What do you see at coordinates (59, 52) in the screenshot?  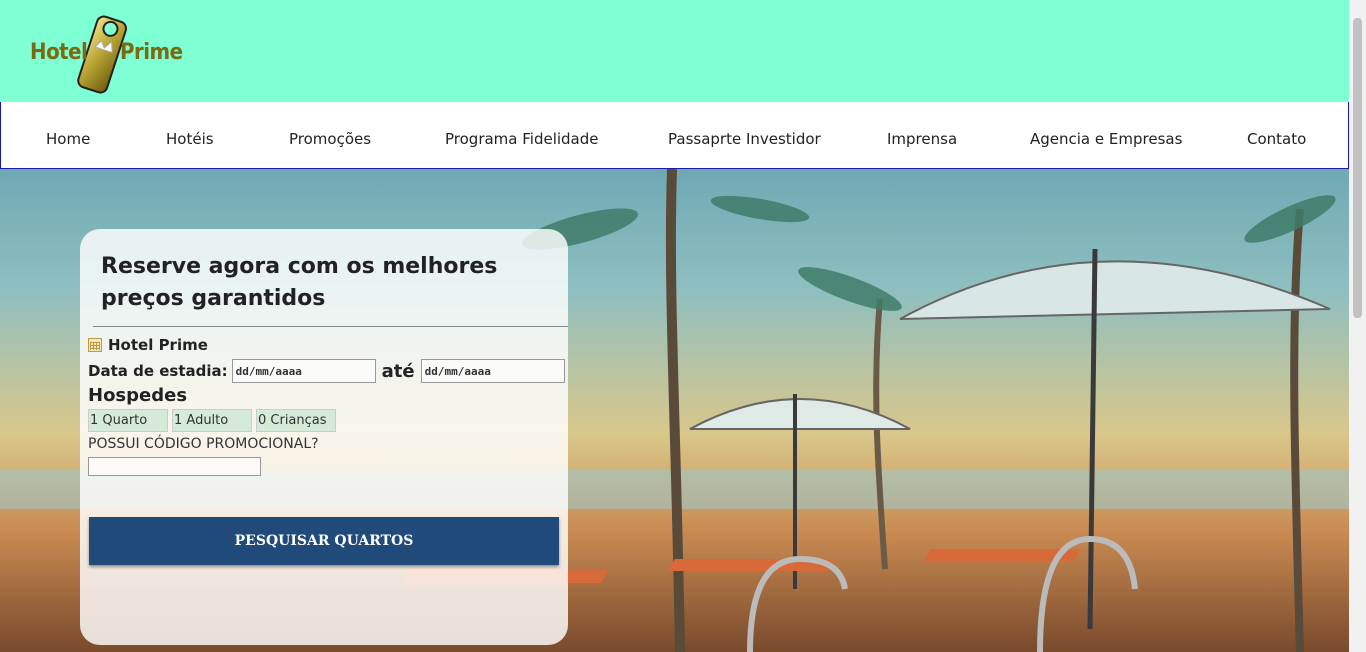 I see `logo-word-hotel: Hotel` at bounding box center [59, 52].